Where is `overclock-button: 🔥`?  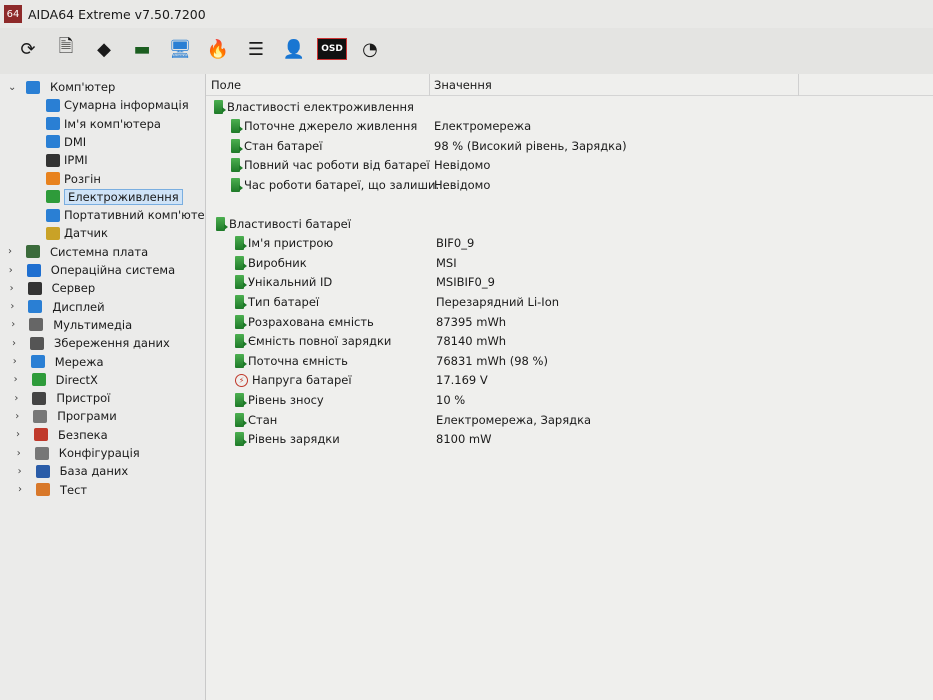 overclock-button: 🔥 is located at coordinates (218, 49).